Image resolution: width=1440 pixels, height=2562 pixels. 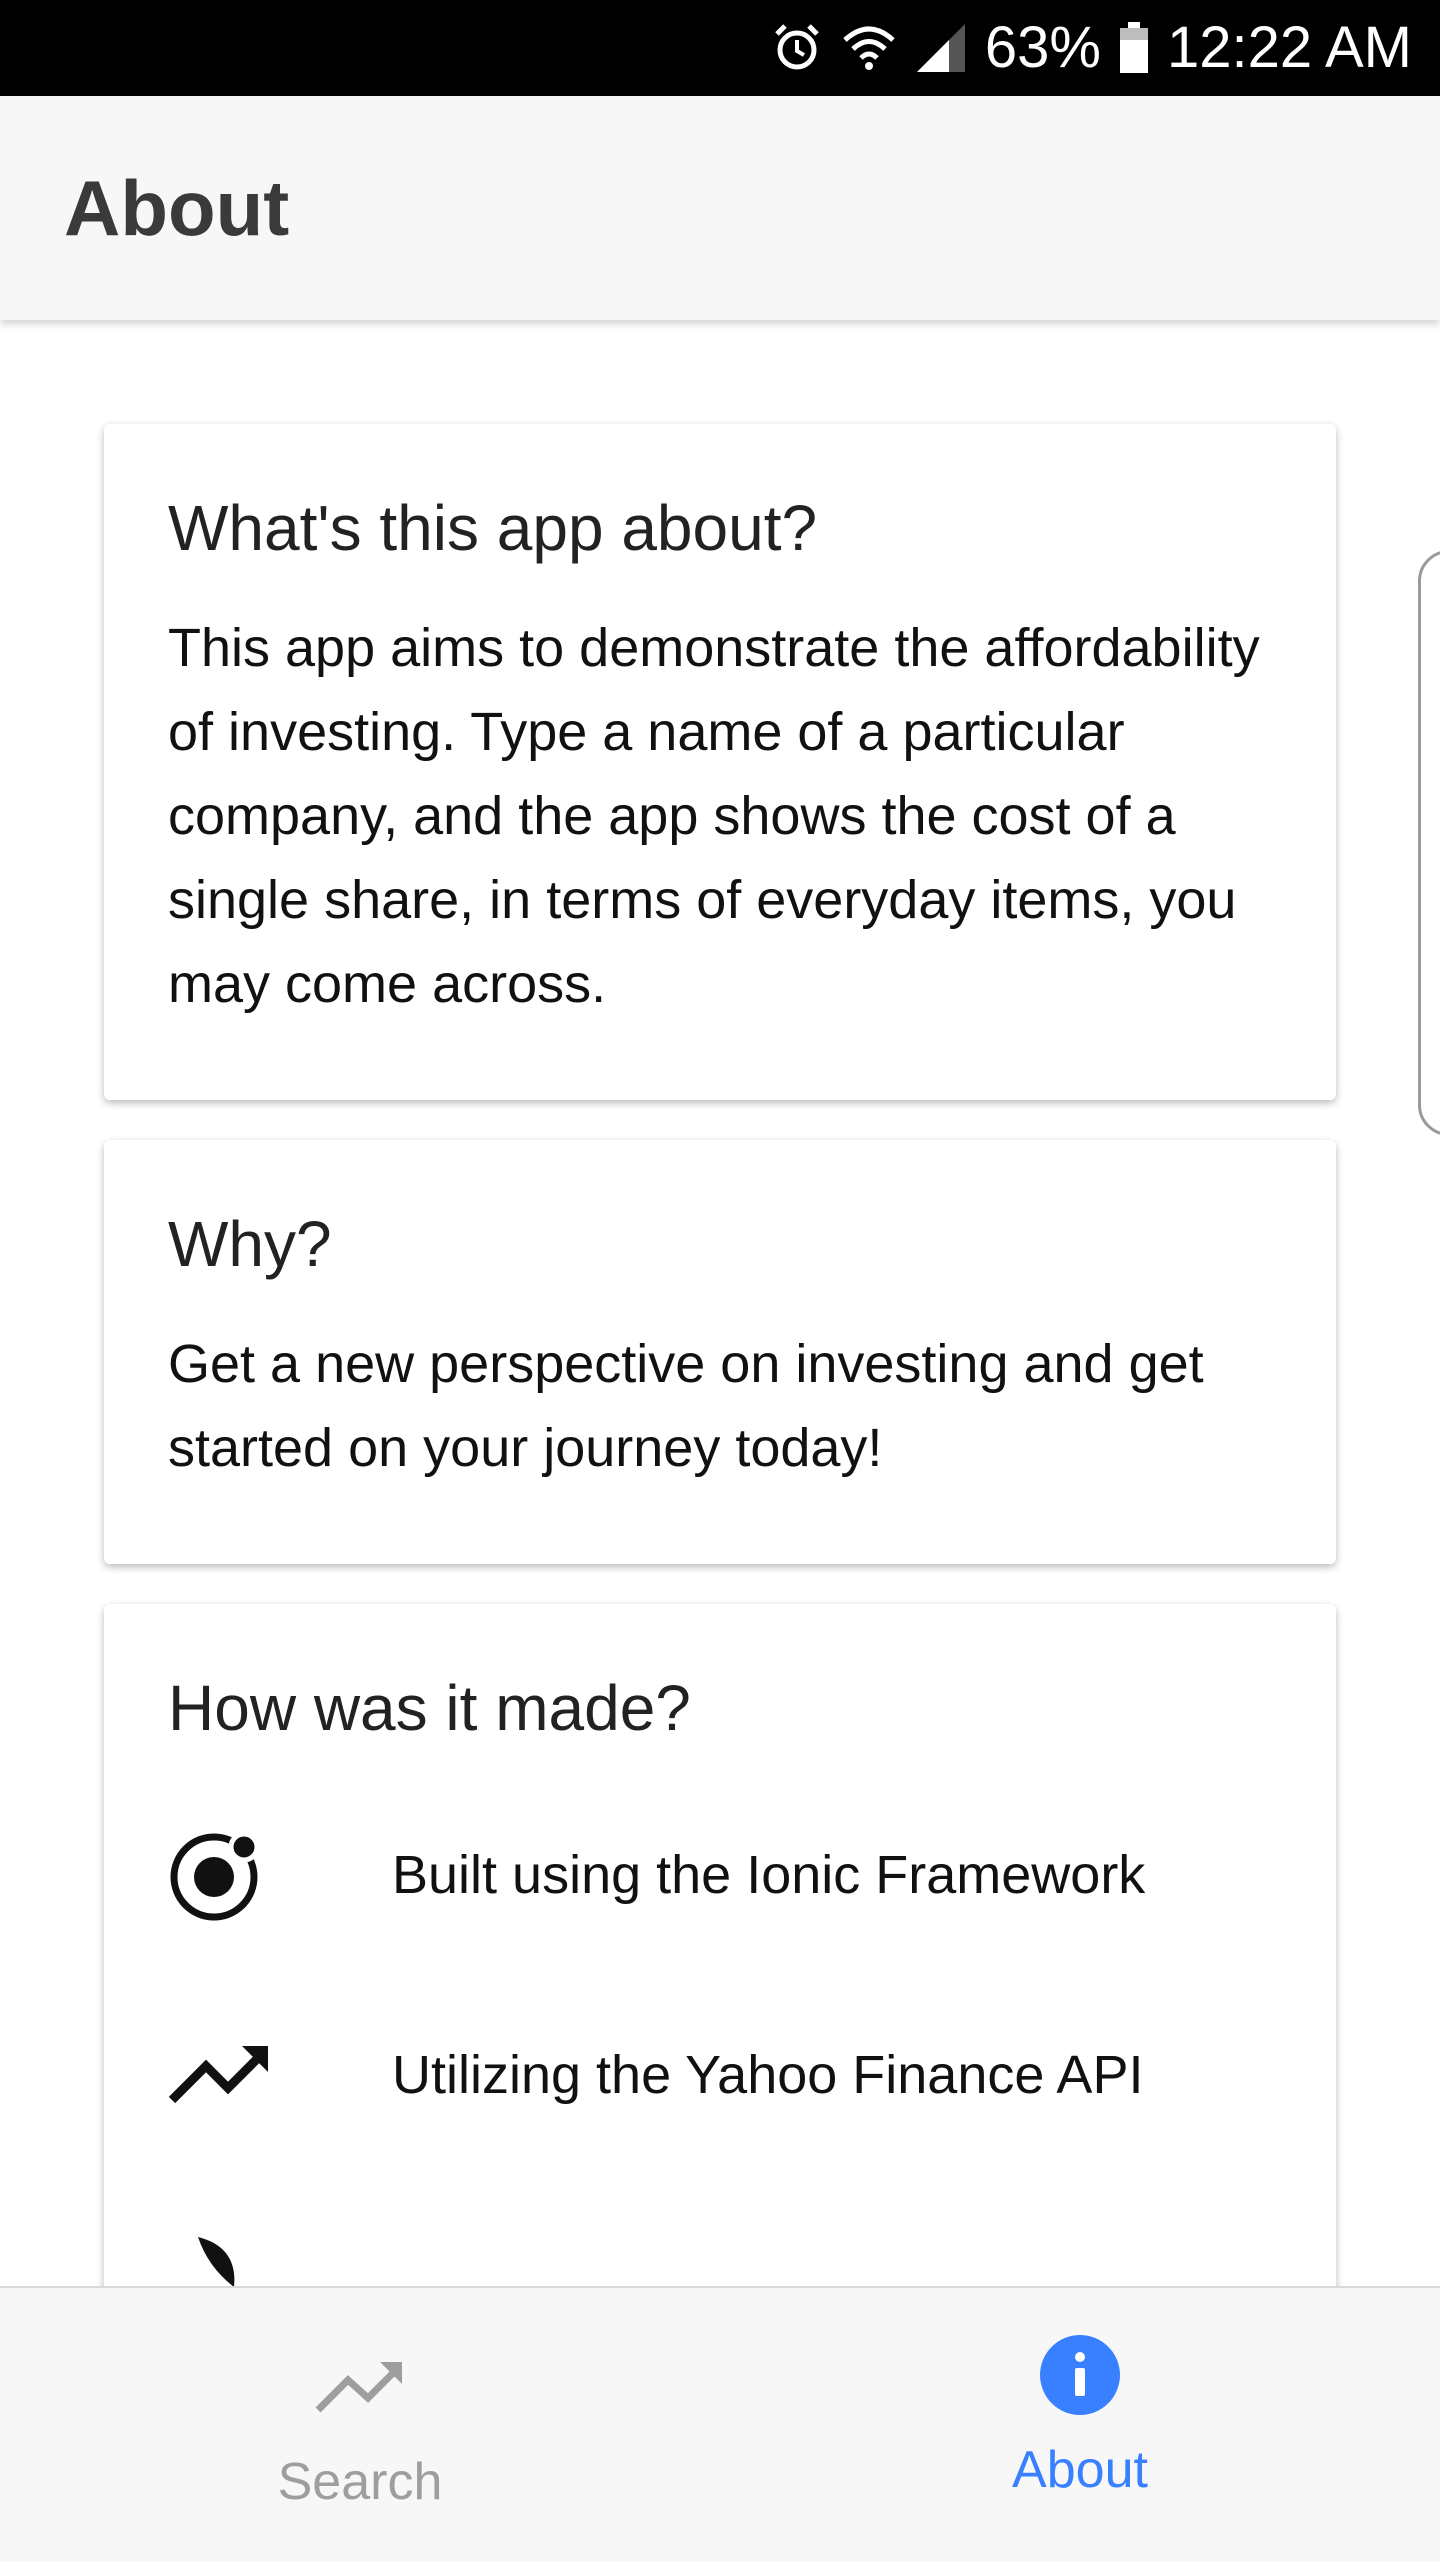 I want to click on partial-icon, so click(x=228, y=2253).